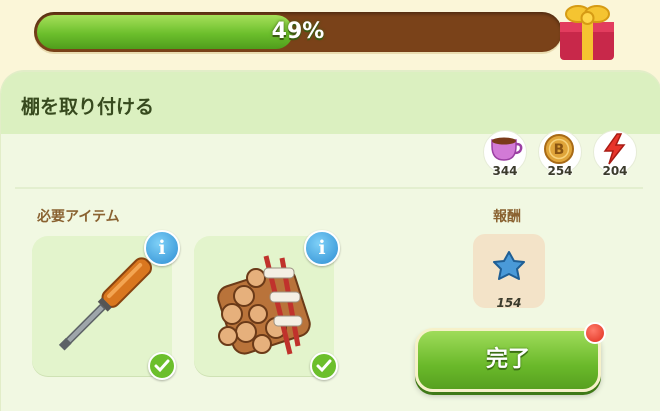 The height and width of the screenshot is (411, 660). I want to click on resource-tea: 344, so click(505, 158).